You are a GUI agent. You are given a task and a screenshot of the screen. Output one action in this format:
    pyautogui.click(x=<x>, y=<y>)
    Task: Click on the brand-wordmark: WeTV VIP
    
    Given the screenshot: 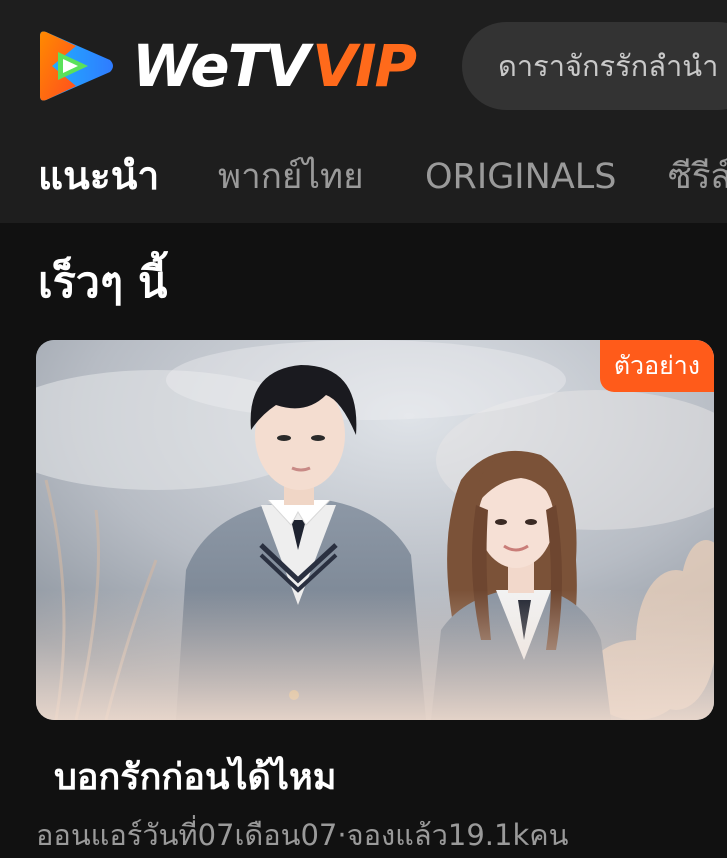 What is the action you would take?
    pyautogui.click(x=274, y=66)
    